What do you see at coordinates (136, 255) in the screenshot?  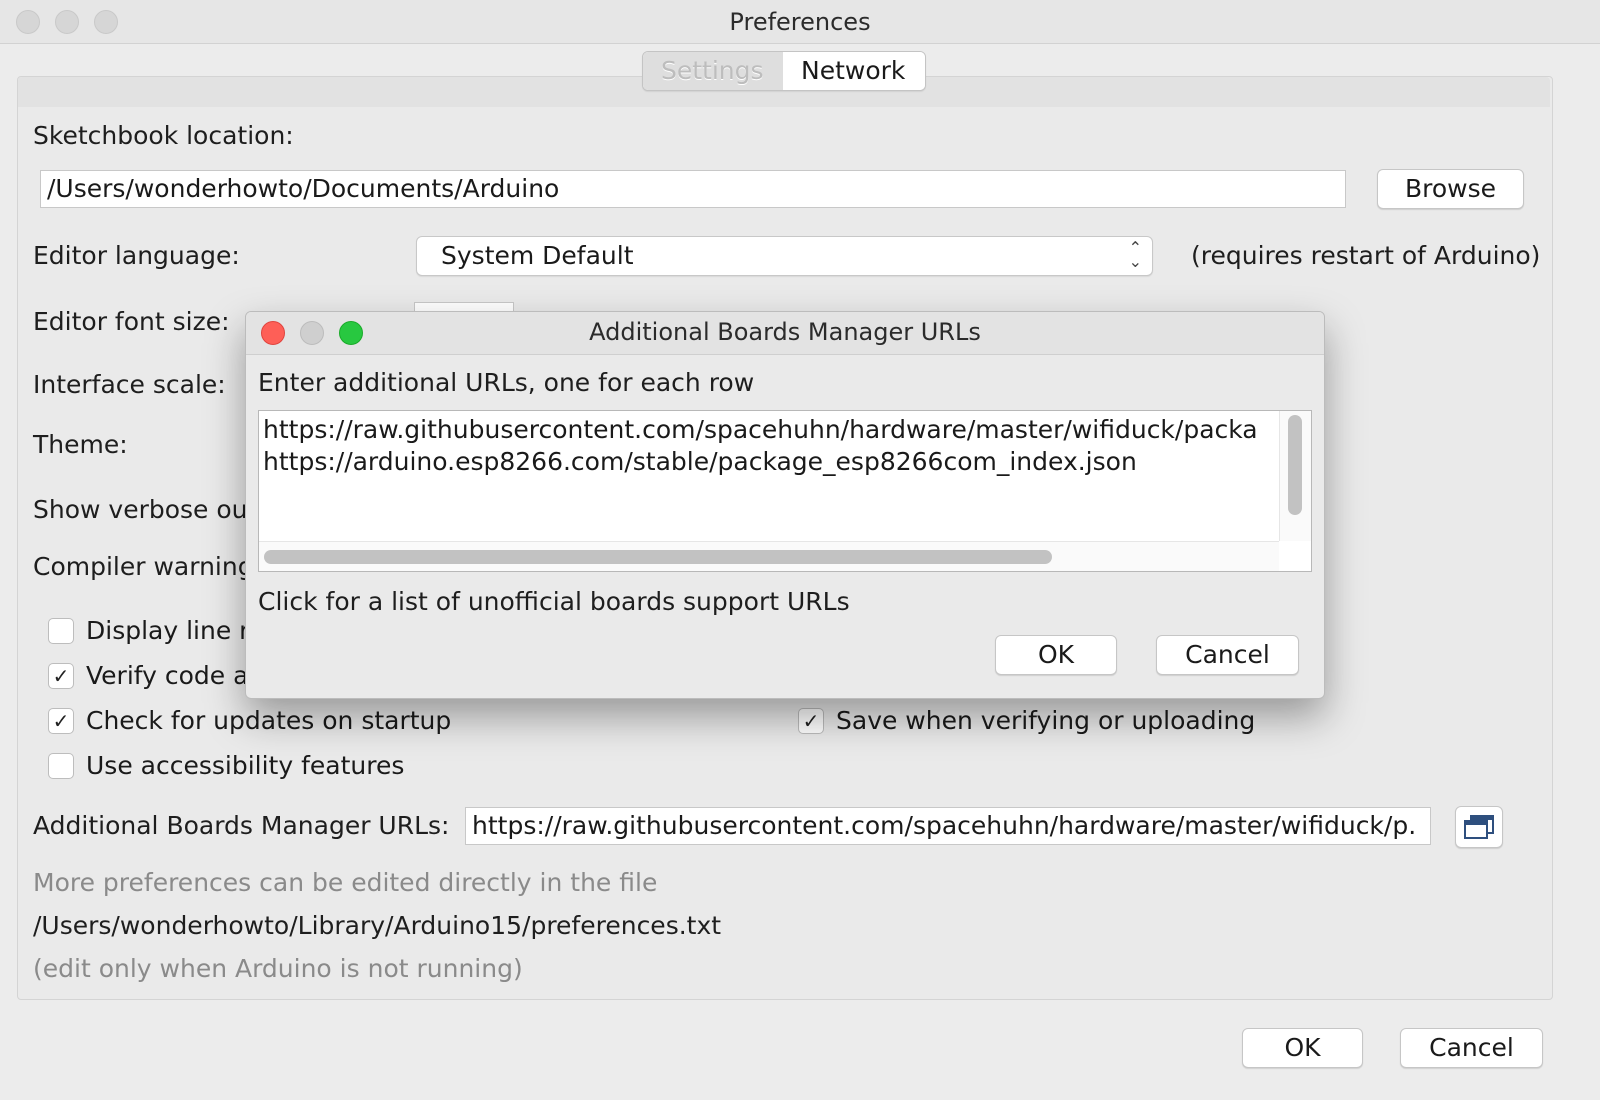 I see `editor-language-label: Editor language:` at bounding box center [136, 255].